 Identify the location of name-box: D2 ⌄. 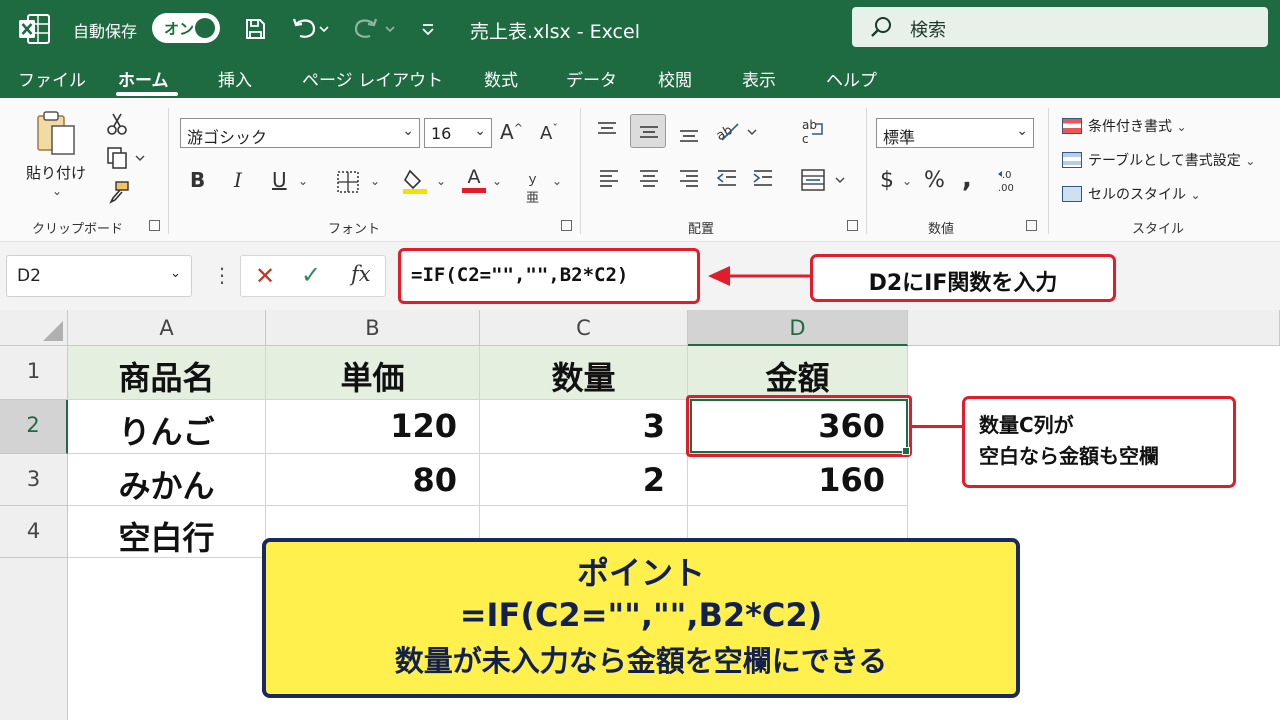
(99, 276).